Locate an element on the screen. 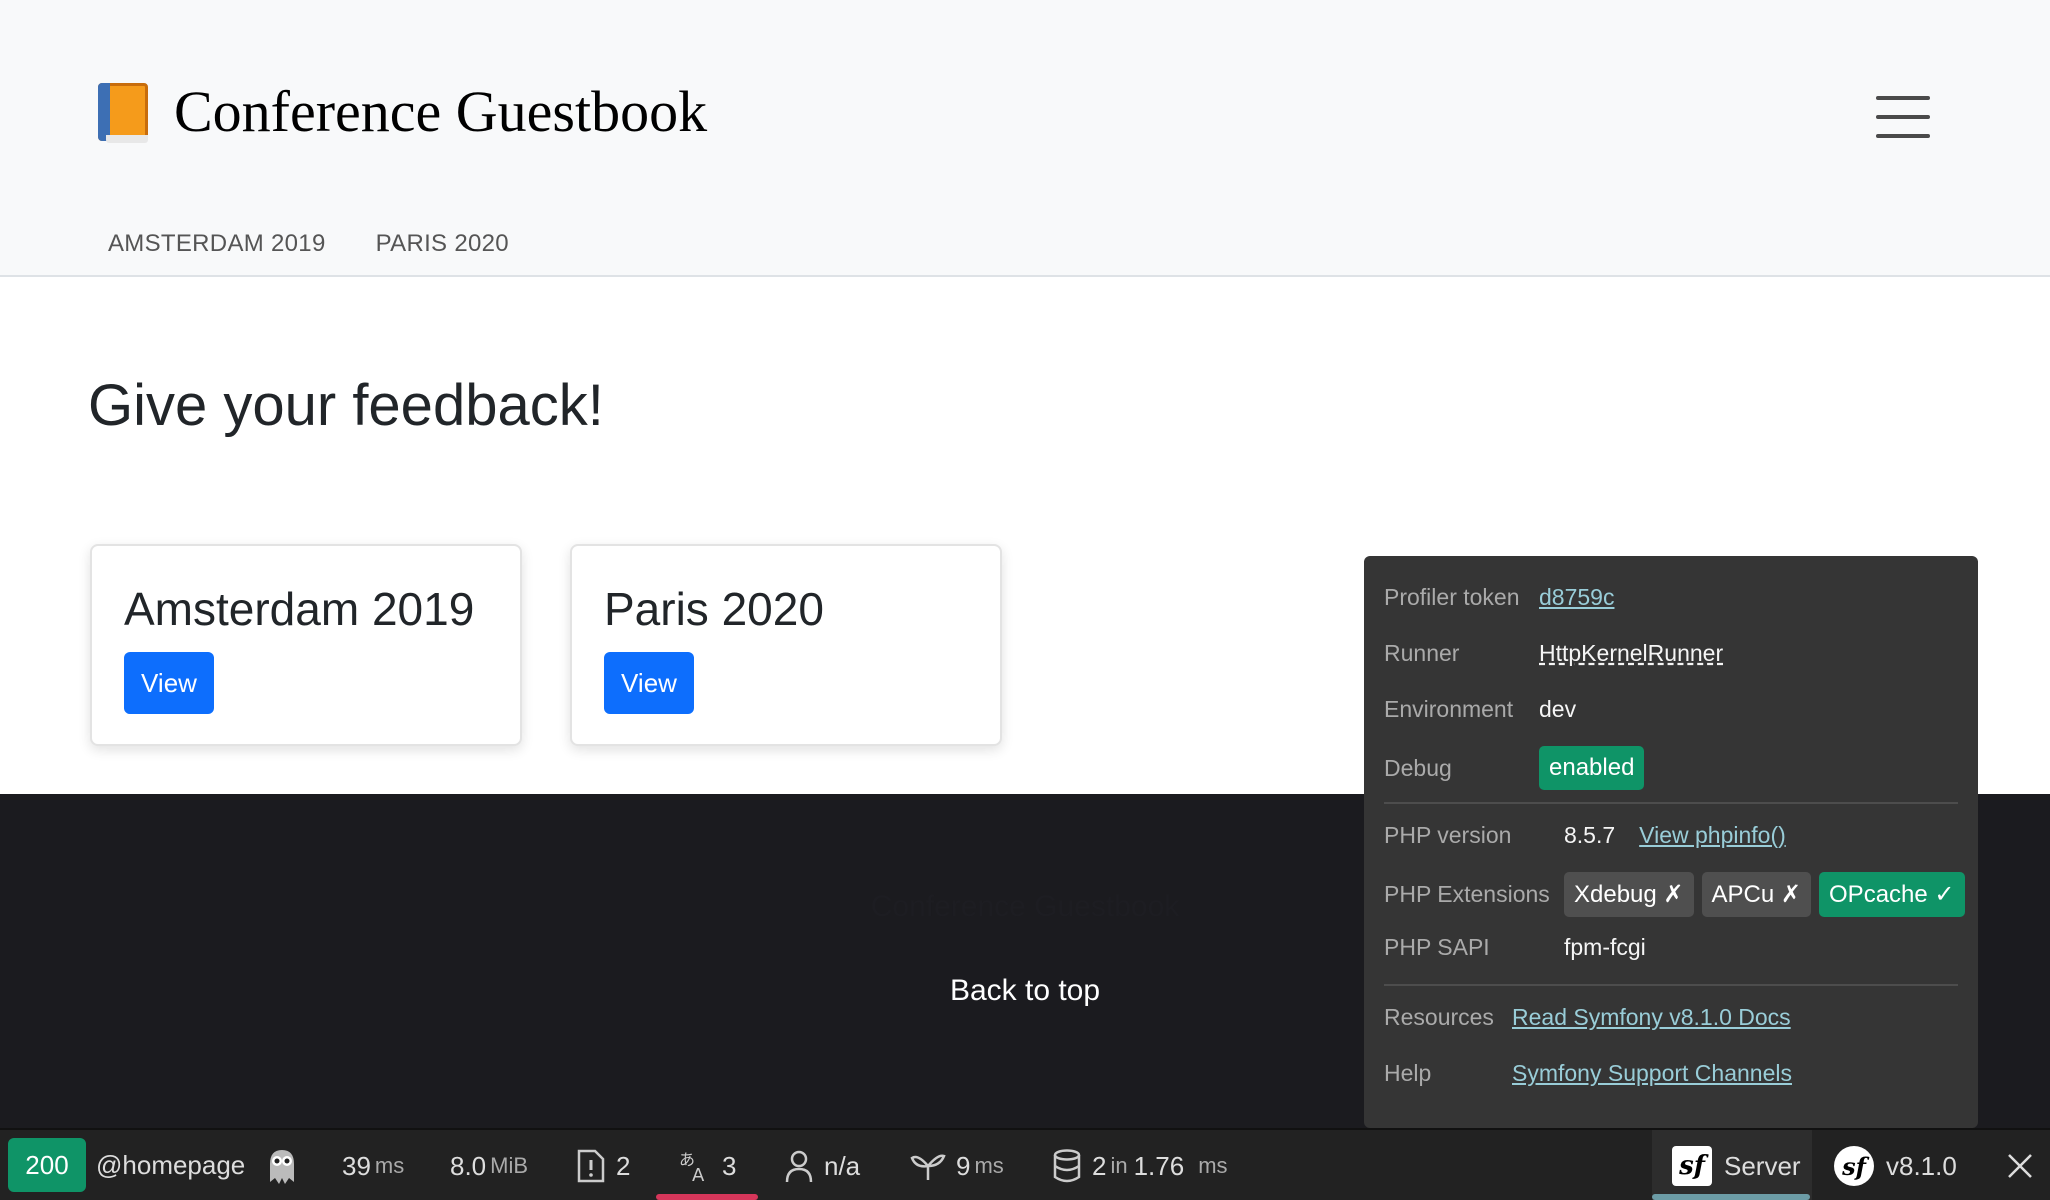  card-title: Amsterdam 2019 is located at coordinates (299, 609).